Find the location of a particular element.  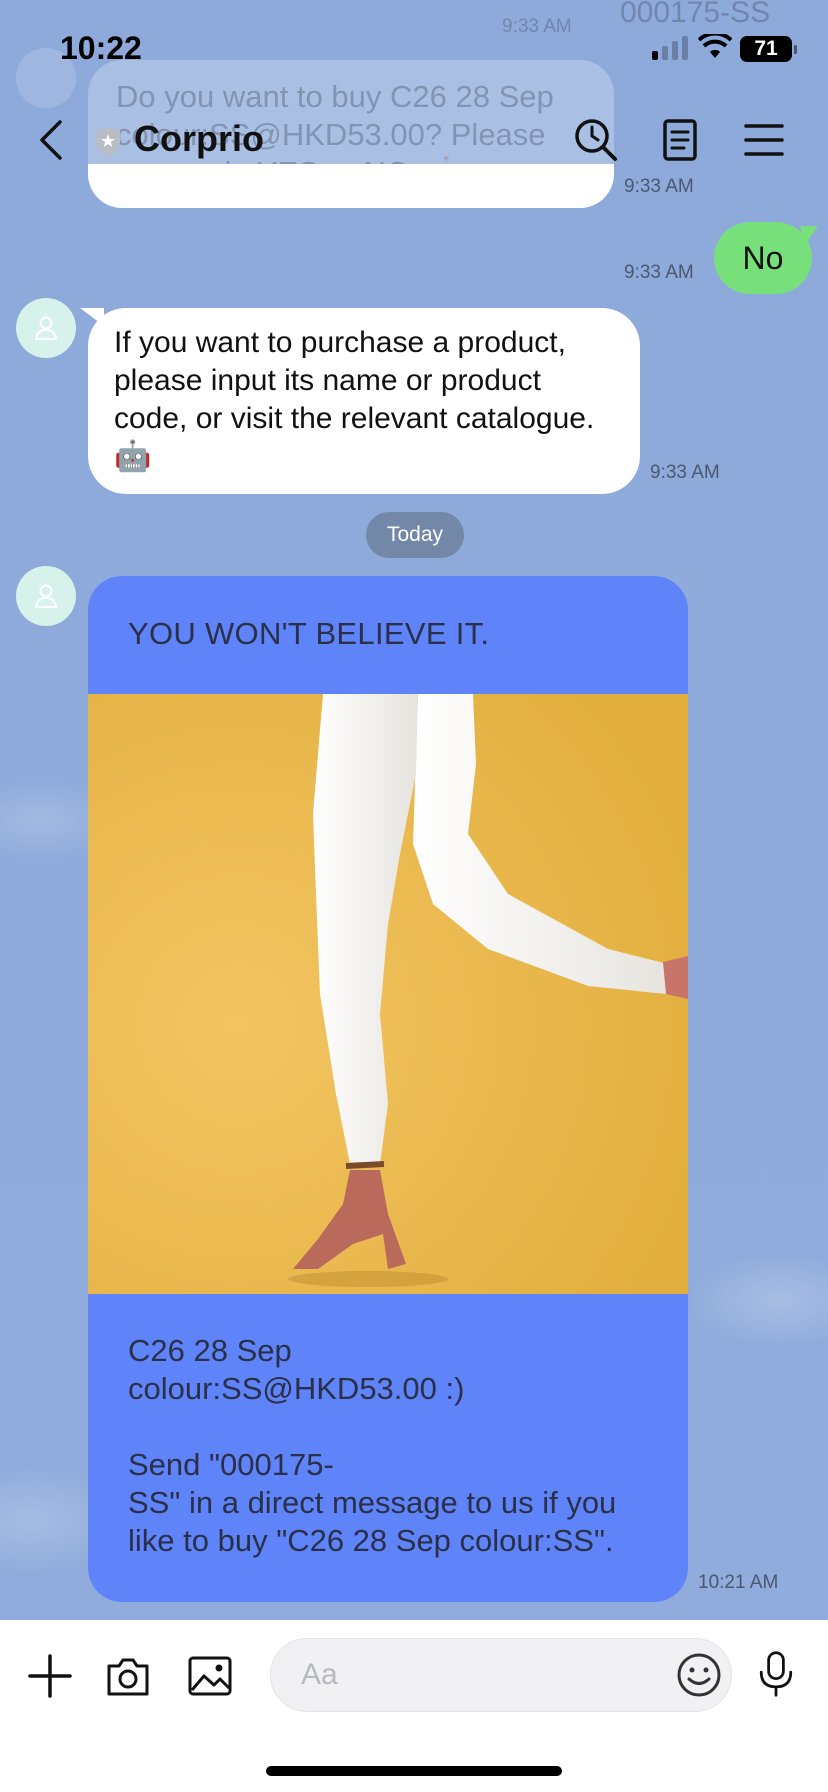

status-time: 10:22 is located at coordinates (101, 48).